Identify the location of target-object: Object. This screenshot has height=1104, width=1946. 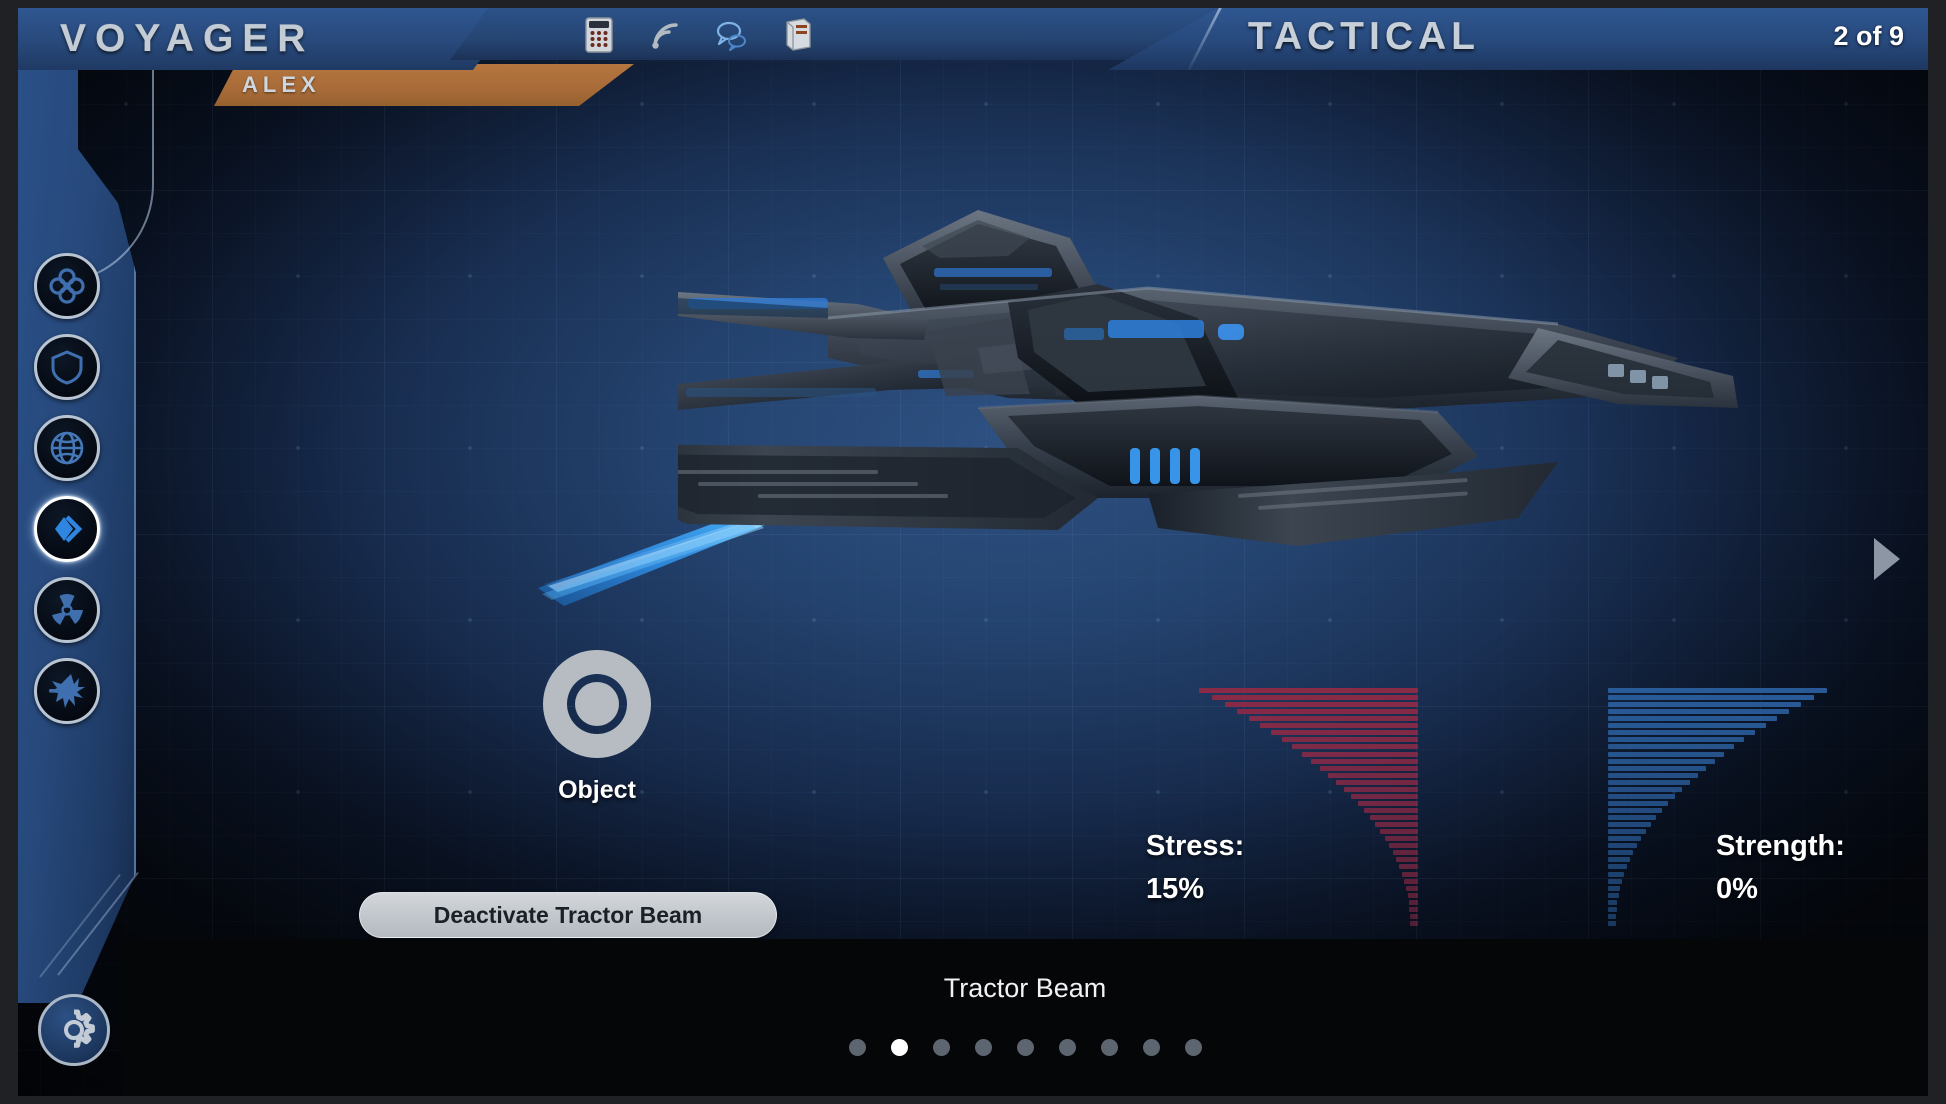
(597, 721).